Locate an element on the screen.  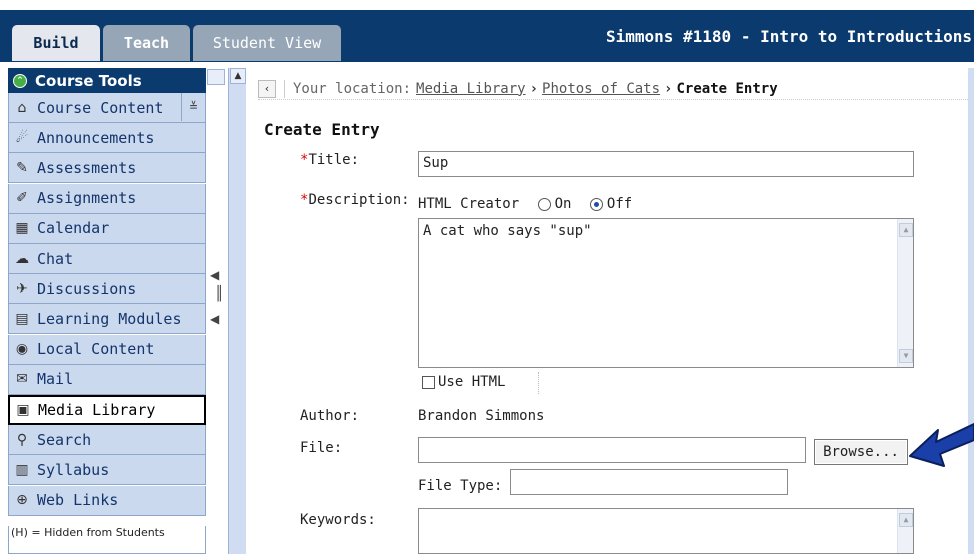
html-creator-off-radio is located at coordinates (596, 204).